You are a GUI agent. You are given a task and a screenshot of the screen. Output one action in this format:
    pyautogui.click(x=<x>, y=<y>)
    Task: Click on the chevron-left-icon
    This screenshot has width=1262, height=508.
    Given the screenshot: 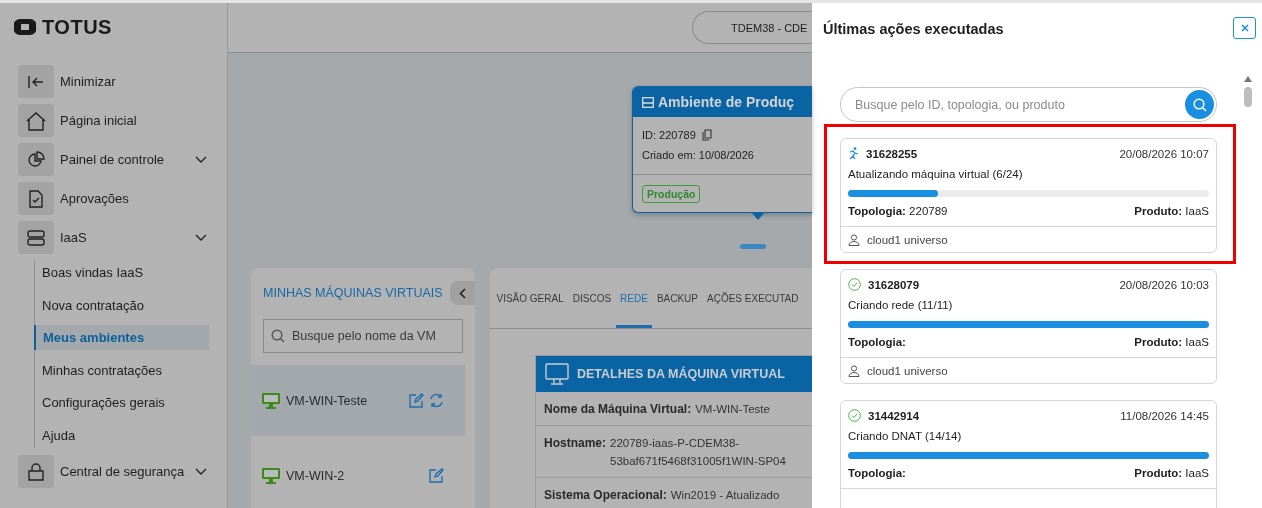 What is the action you would take?
    pyautogui.click(x=462, y=293)
    